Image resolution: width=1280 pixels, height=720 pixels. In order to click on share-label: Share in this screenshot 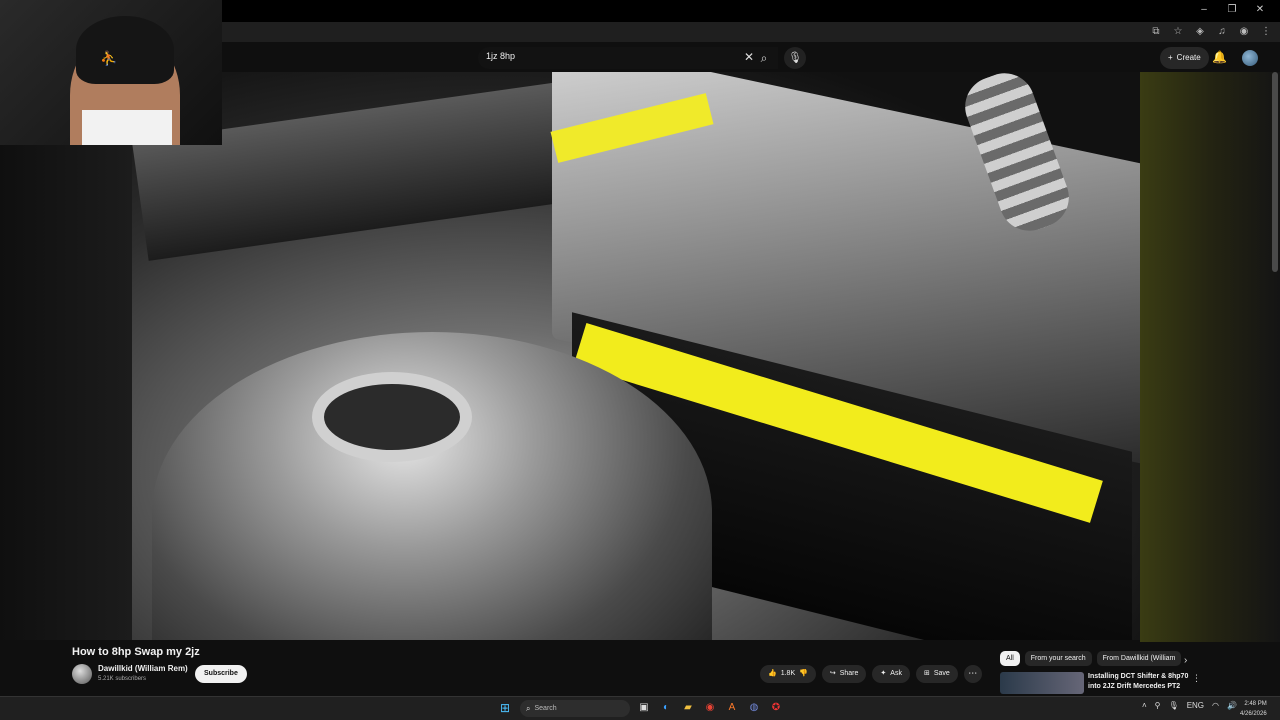, I will do `click(849, 673)`.